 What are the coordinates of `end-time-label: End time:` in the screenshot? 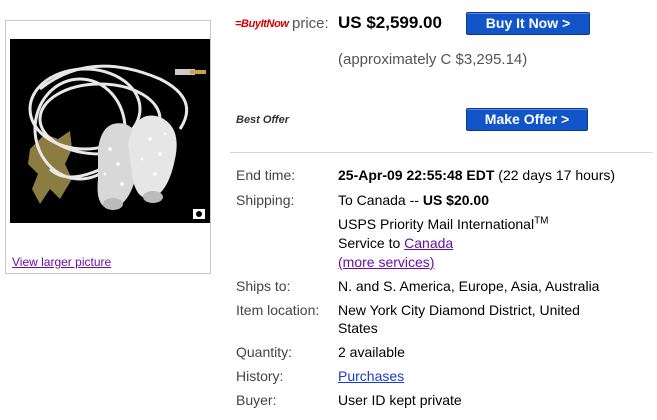 It's located at (266, 175).